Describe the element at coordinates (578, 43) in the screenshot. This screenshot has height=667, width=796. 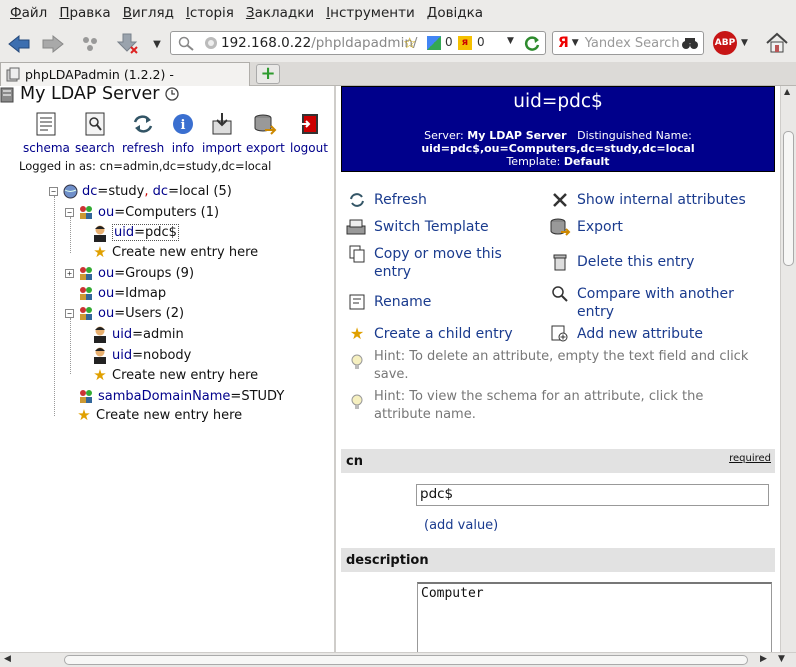
I see `engine-dropdown-icon: ▼` at that location.